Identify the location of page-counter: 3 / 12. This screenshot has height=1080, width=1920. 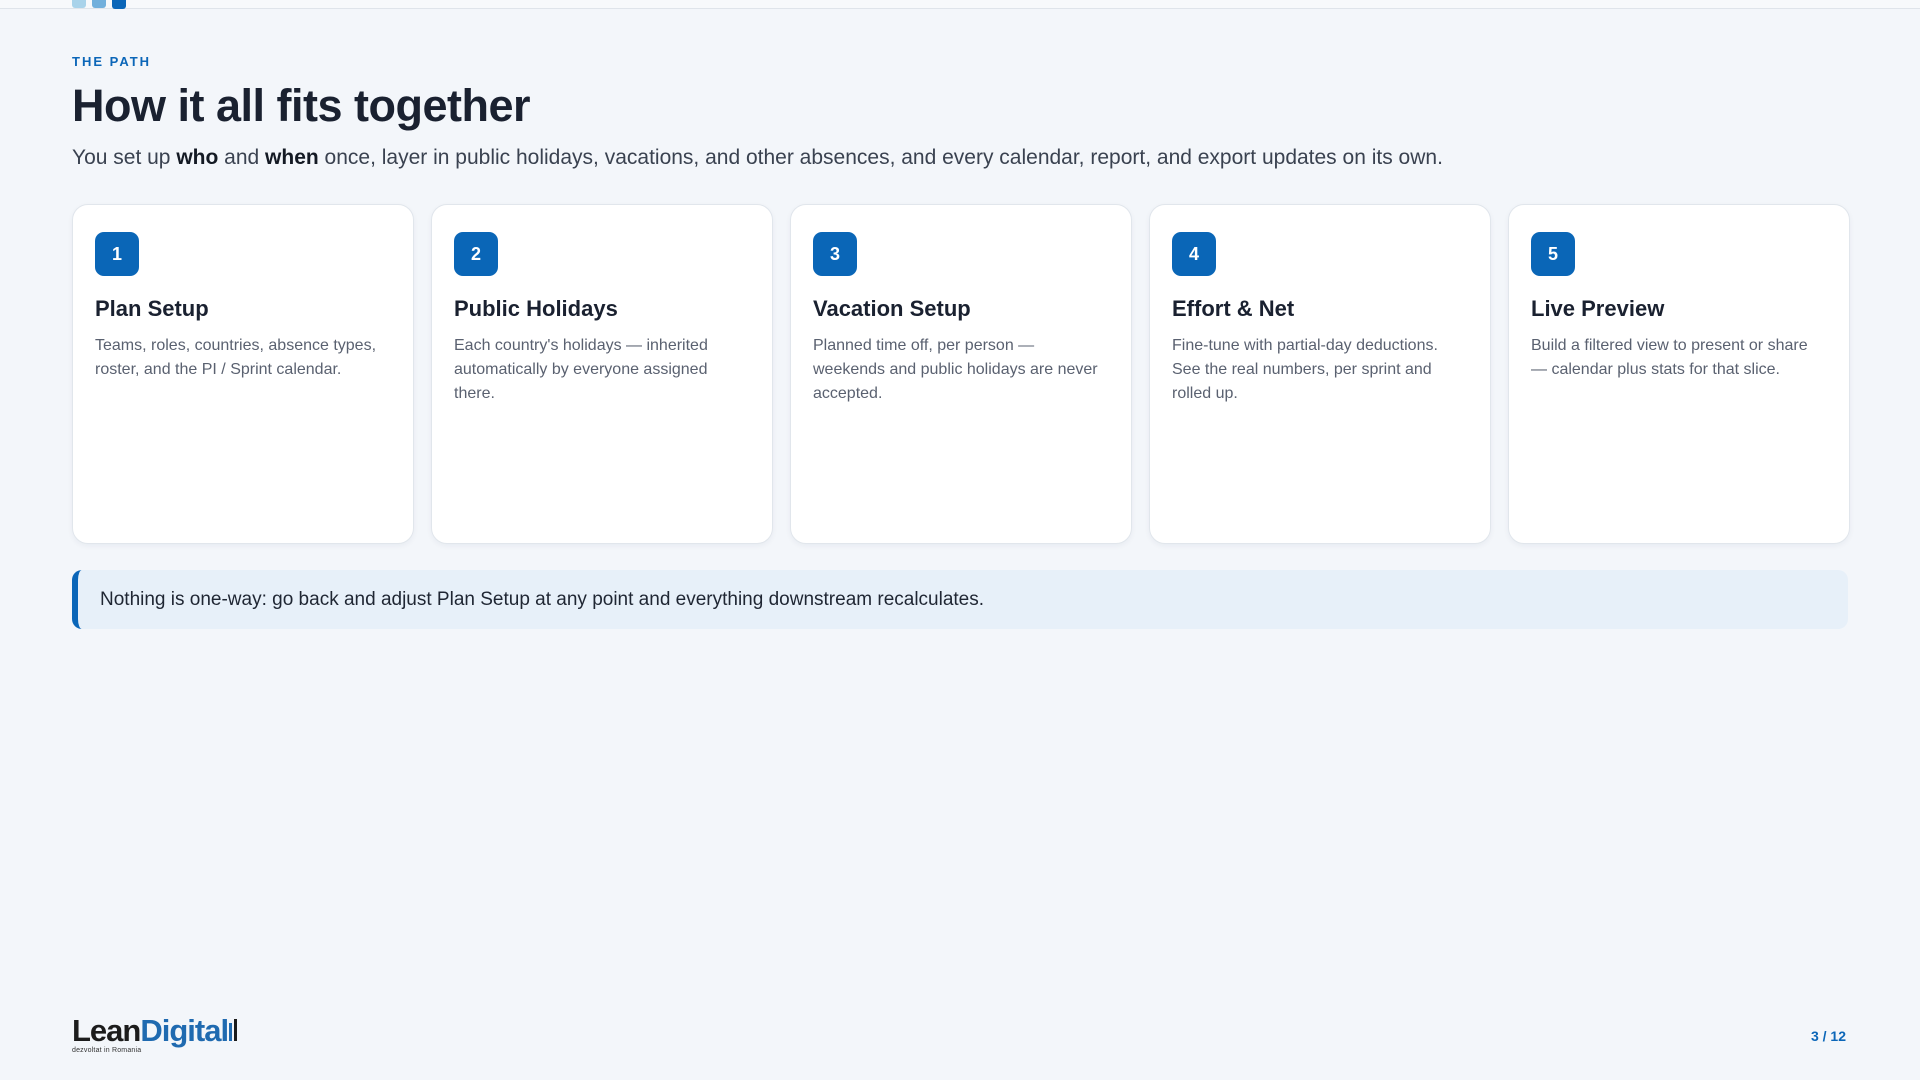
(1828, 1036).